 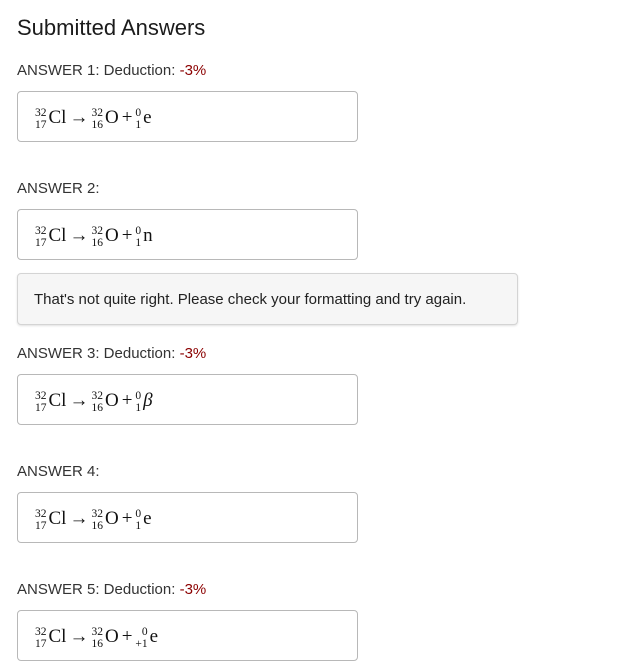 I want to click on answer-3-formula: 32 17 Cl → 32 16 O + 01 β, so click(x=94, y=401).